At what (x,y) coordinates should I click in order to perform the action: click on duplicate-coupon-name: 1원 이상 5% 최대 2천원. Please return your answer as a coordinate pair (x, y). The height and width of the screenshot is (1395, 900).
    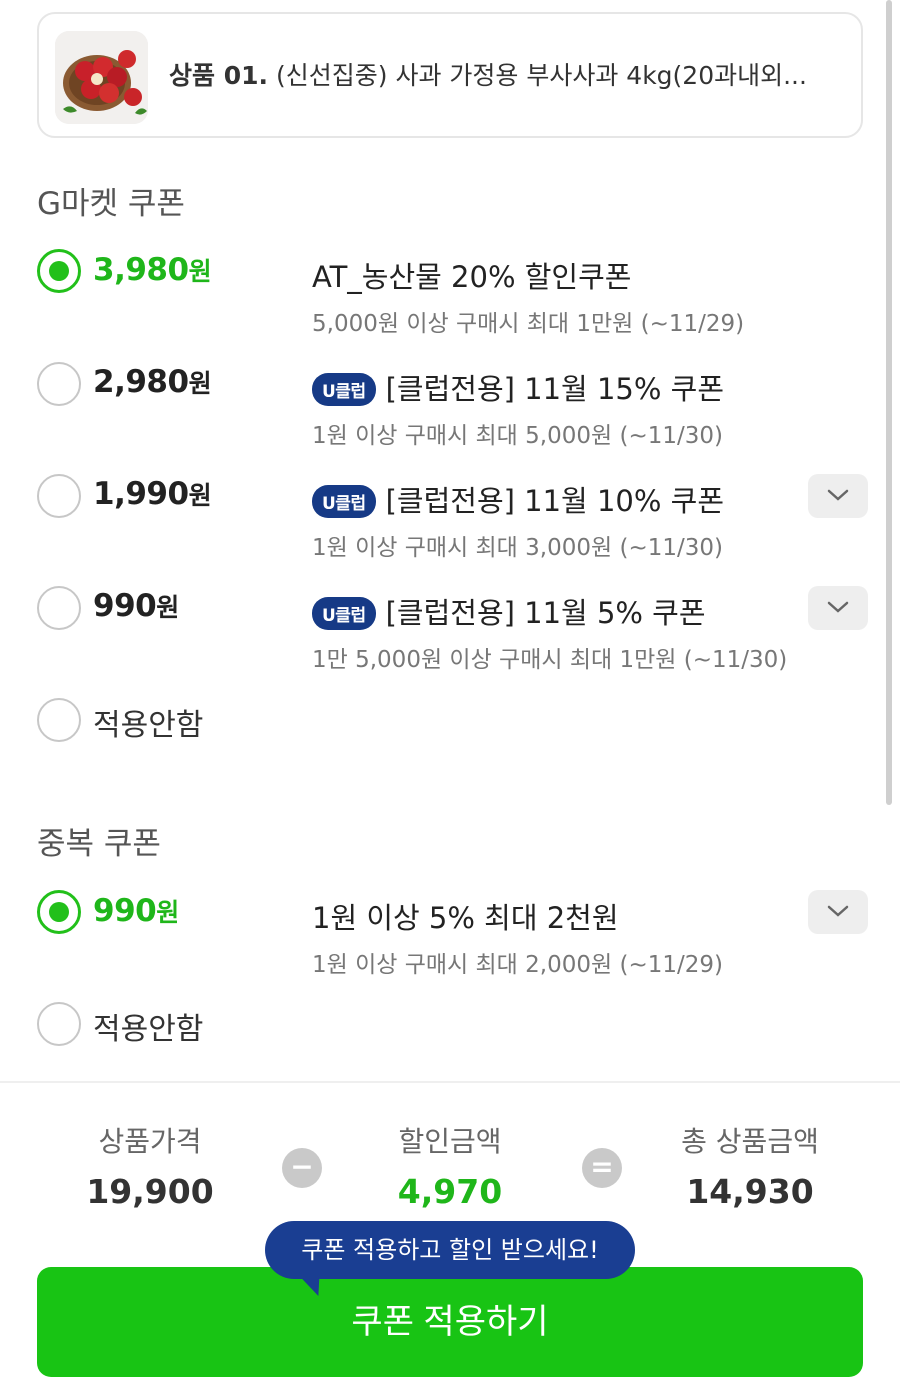
    Looking at the image, I should click on (465, 918).